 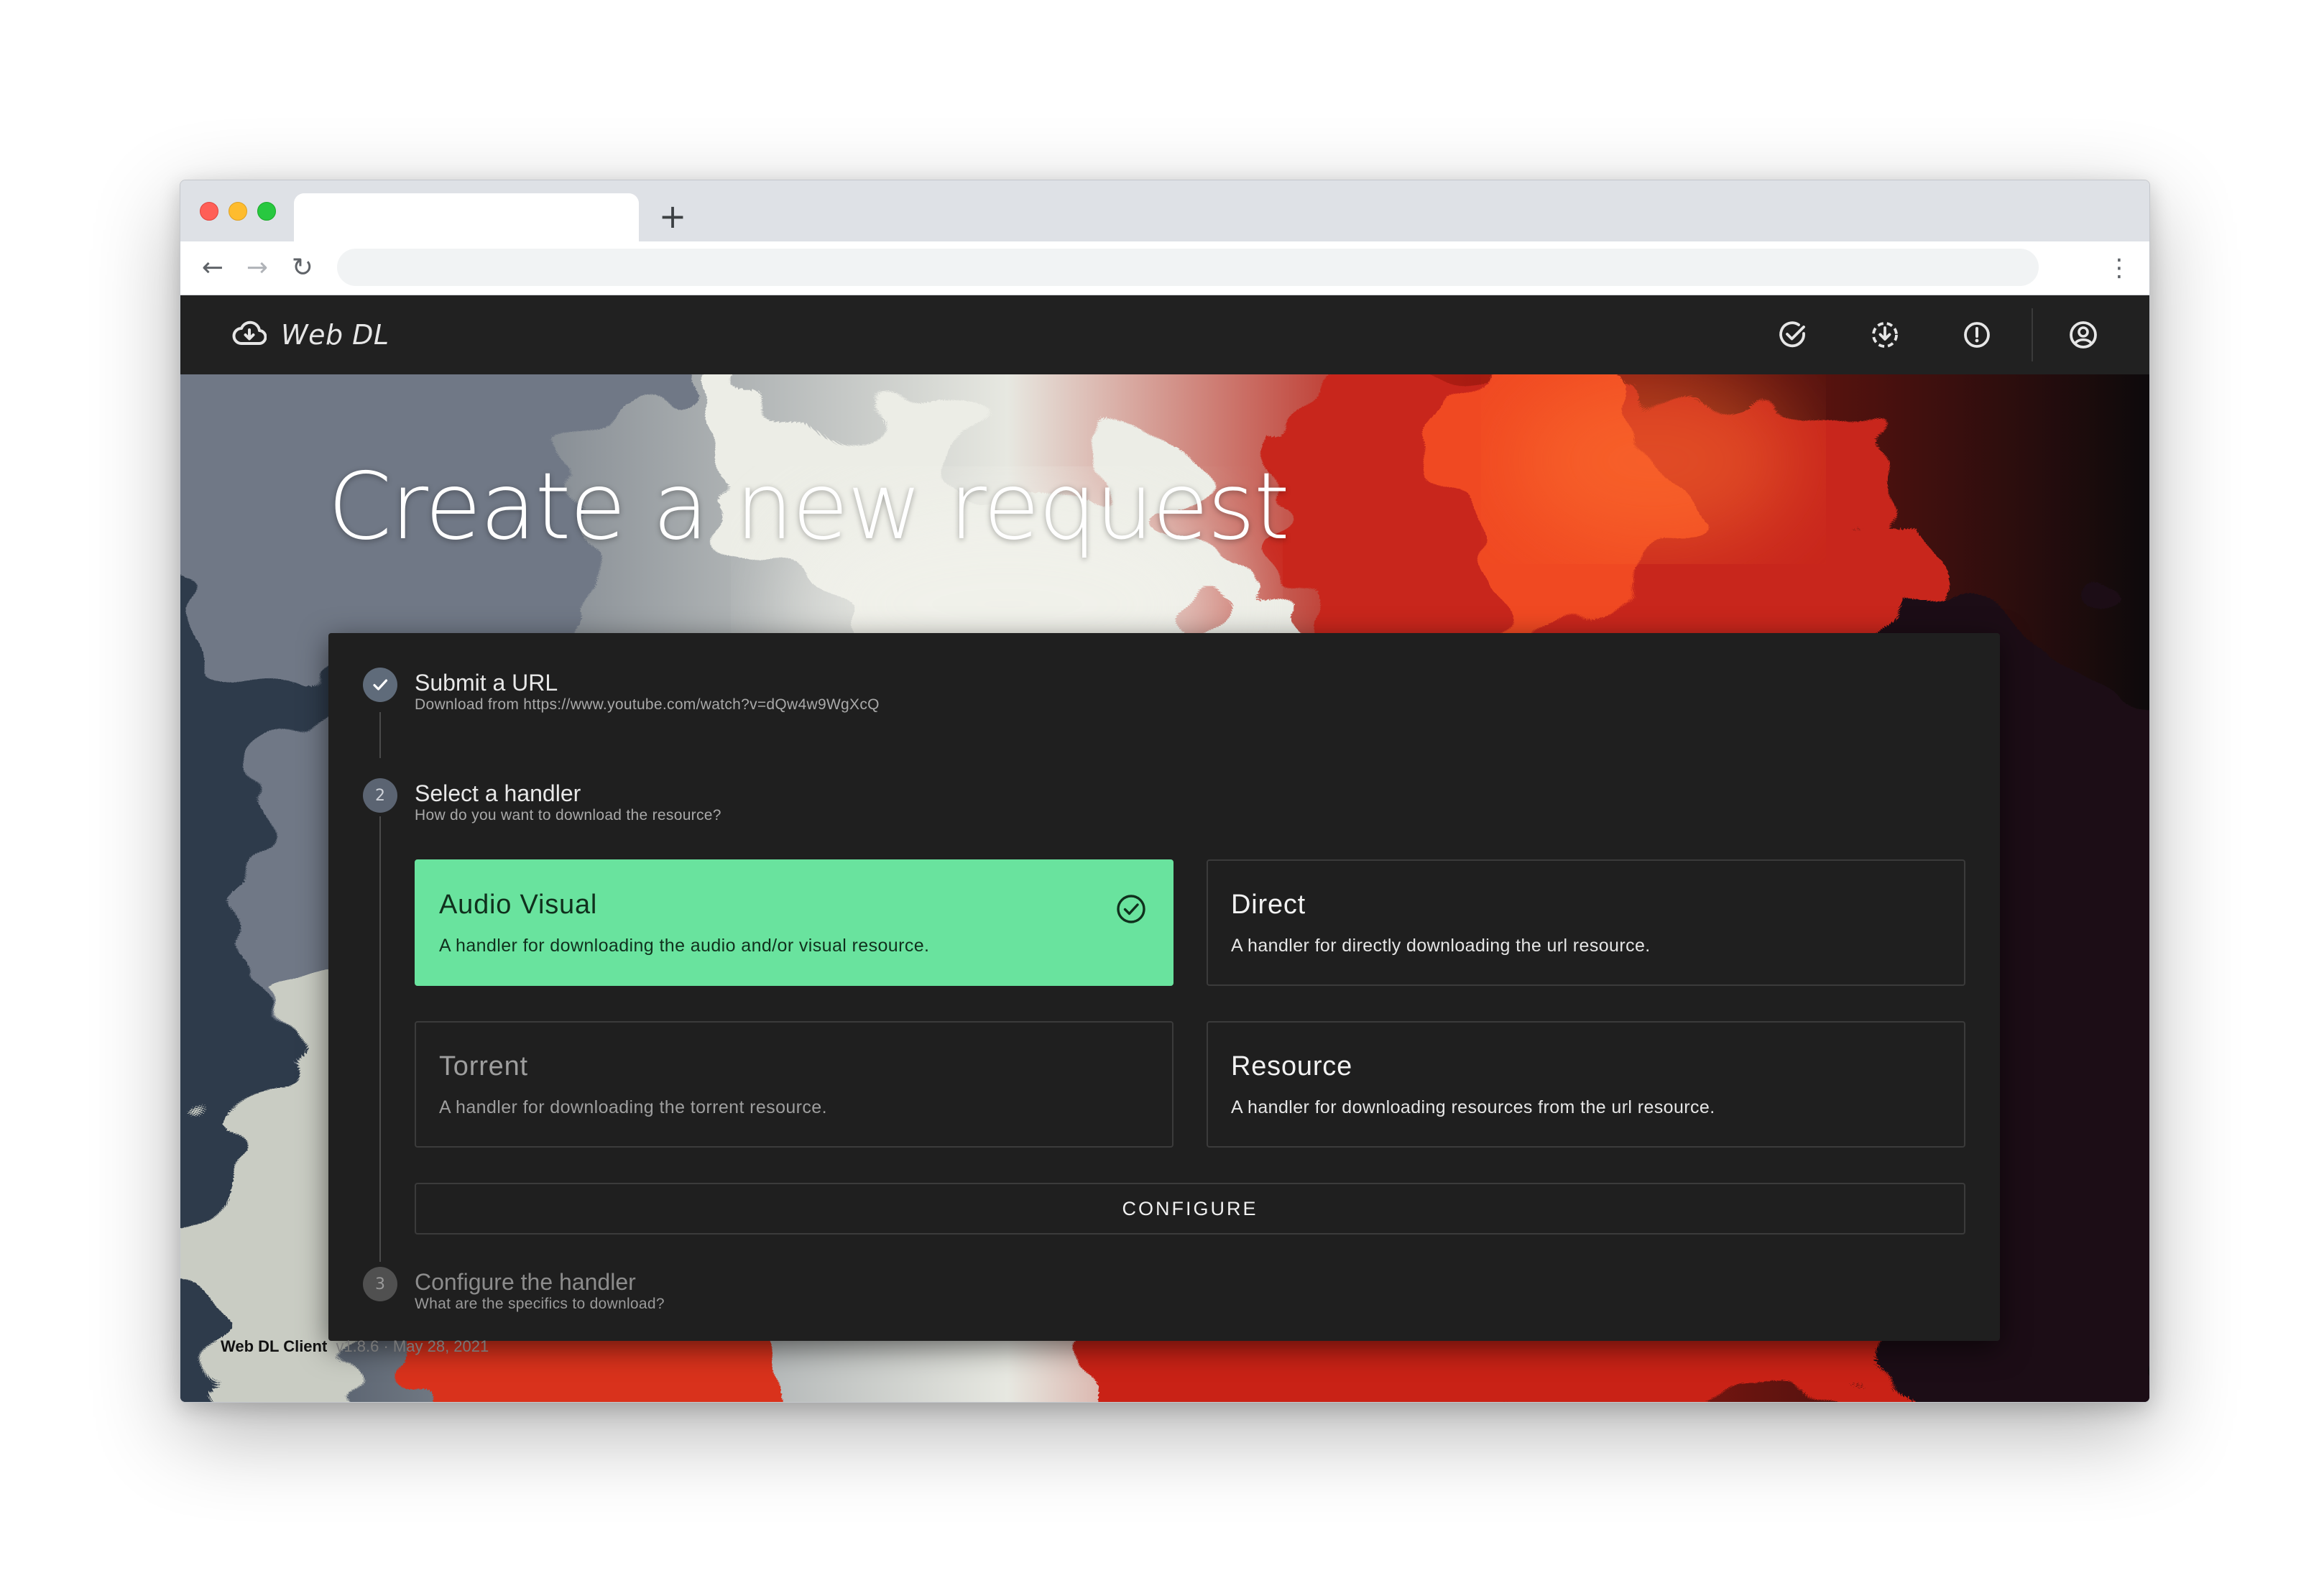 What do you see at coordinates (249, 335) in the screenshot?
I see `cloud-download-icon` at bounding box center [249, 335].